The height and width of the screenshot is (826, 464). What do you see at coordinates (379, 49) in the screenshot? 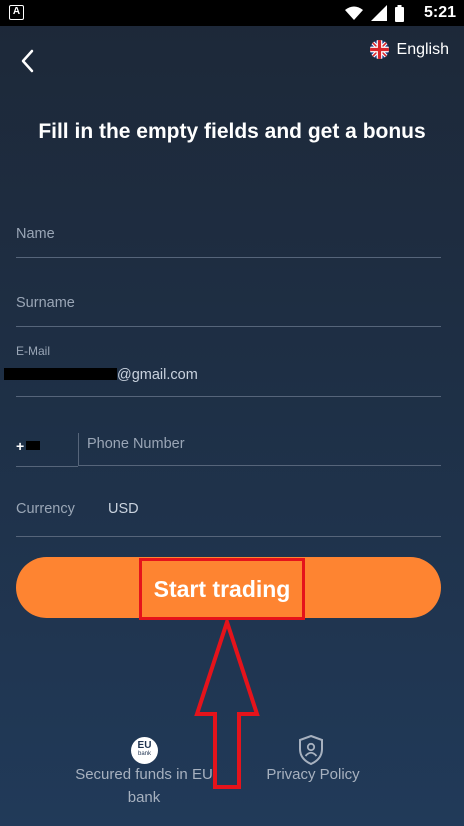
I see `uk-flag-icon` at bounding box center [379, 49].